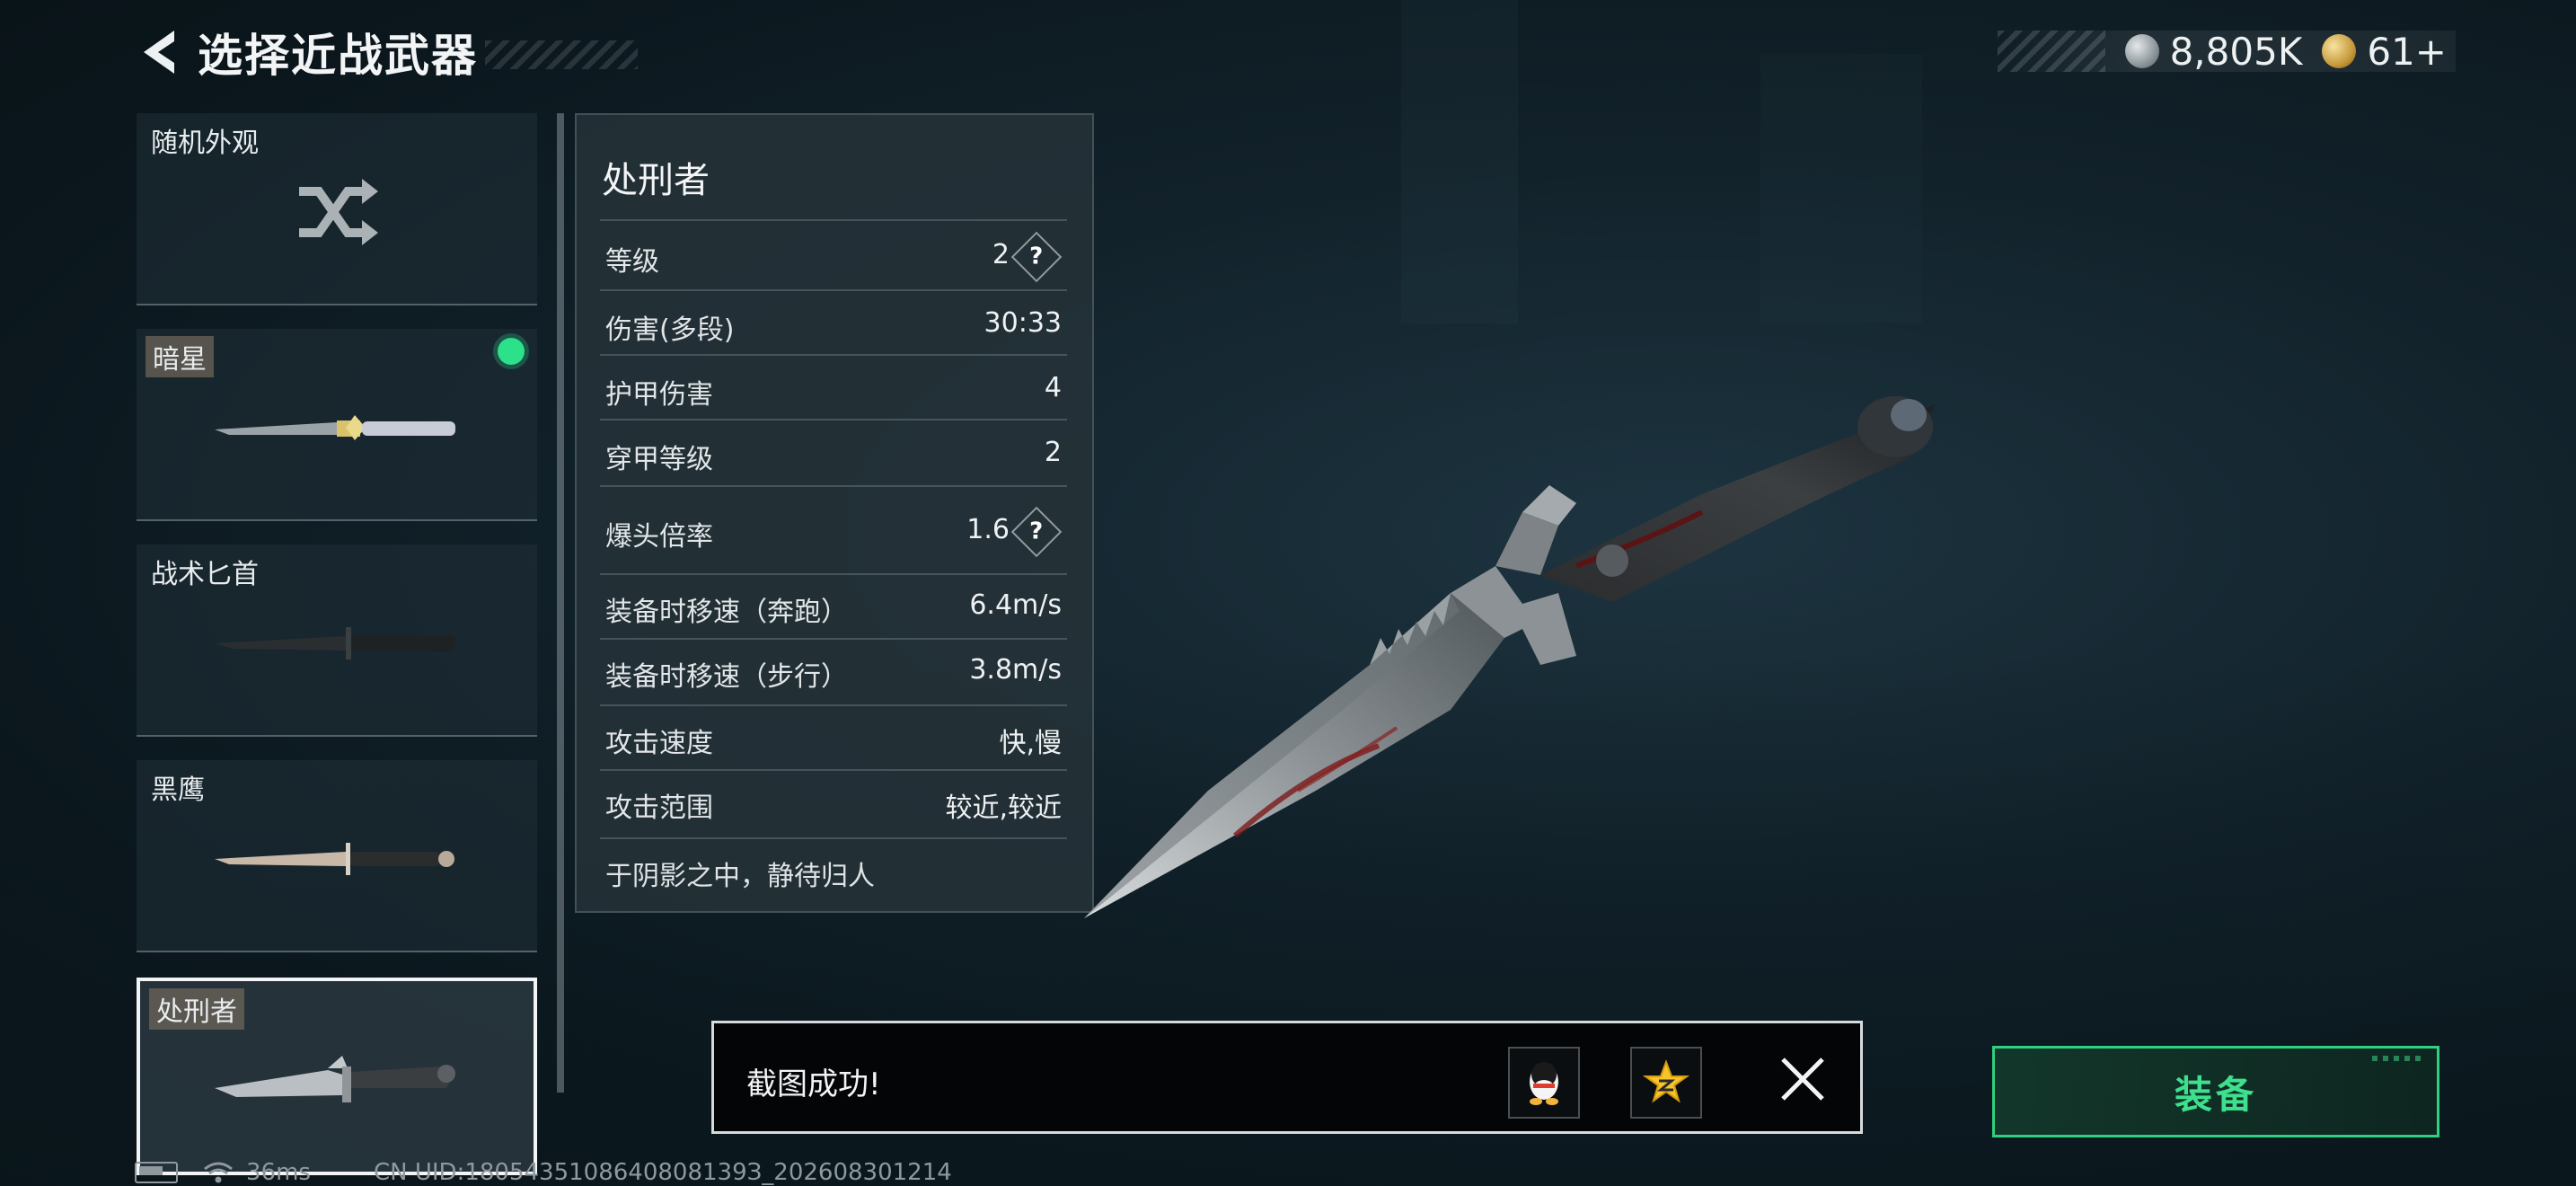 This screenshot has height=1186, width=2576. I want to click on page-header: 选择近战武器, so click(386, 53).